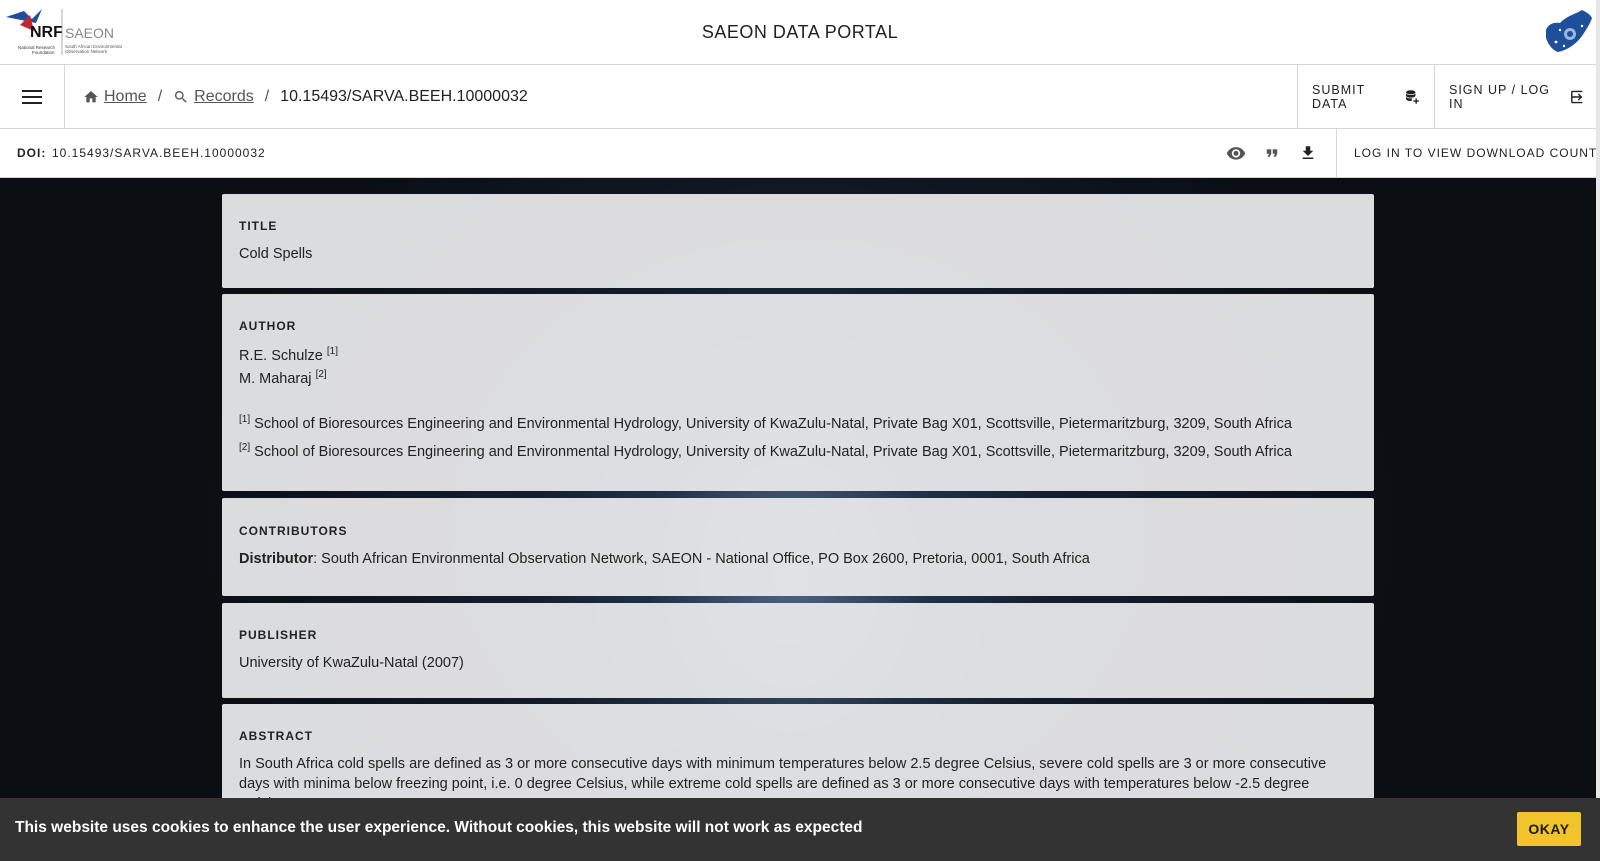 This screenshot has height=861, width=1600. What do you see at coordinates (1568, 32) in the screenshot?
I see `south-africa-map-logo` at bounding box center [1568, 32].